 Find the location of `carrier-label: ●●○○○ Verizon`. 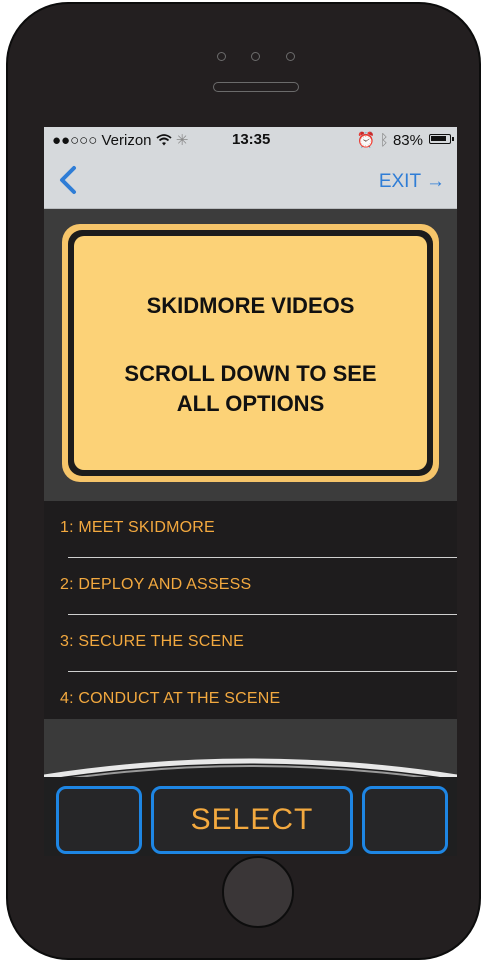

carrier-label: ●●○○○ Verizon is located at coordinates (102, 140).